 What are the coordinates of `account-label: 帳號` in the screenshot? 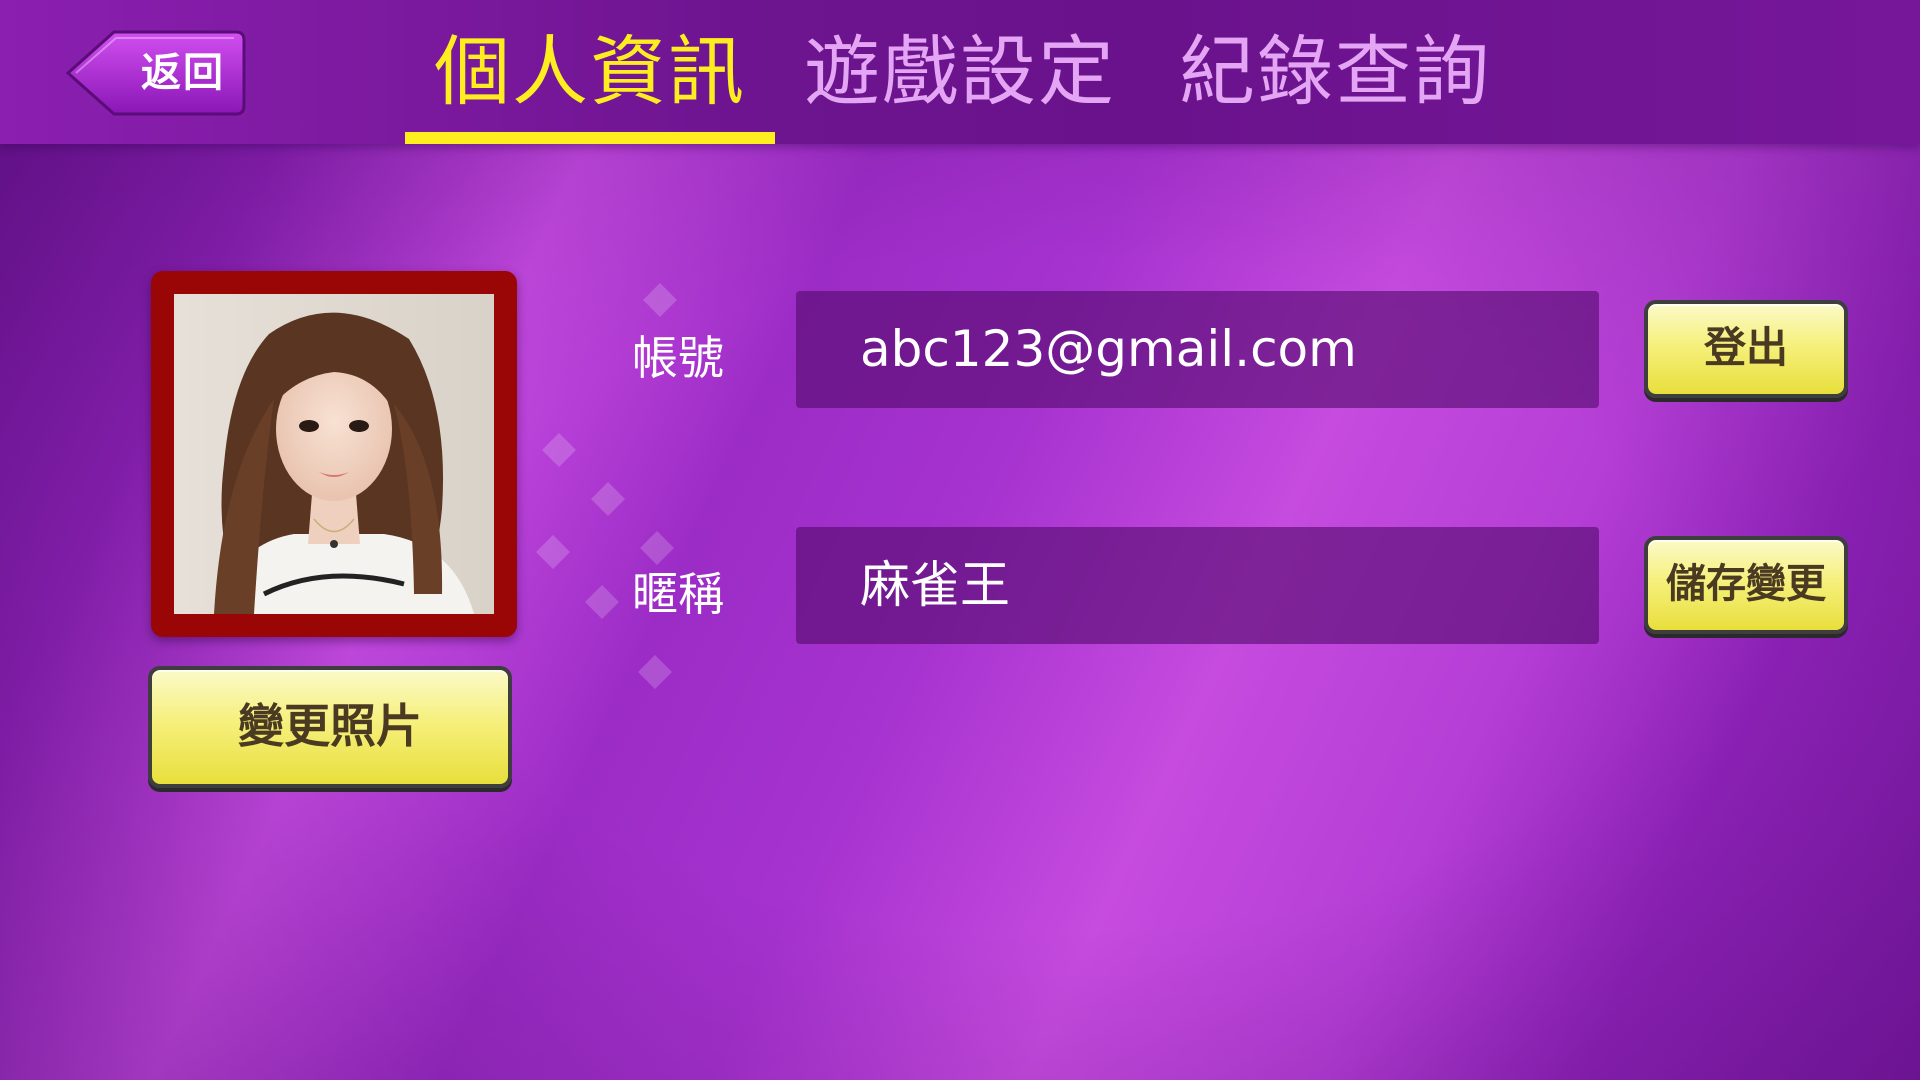 It's located at (678, 358).